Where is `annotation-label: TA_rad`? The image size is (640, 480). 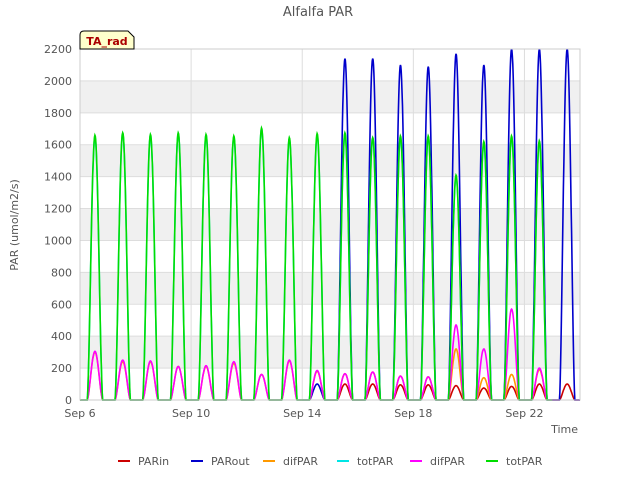
annotation-label: TA_rad is located at coordinates (106, 41).